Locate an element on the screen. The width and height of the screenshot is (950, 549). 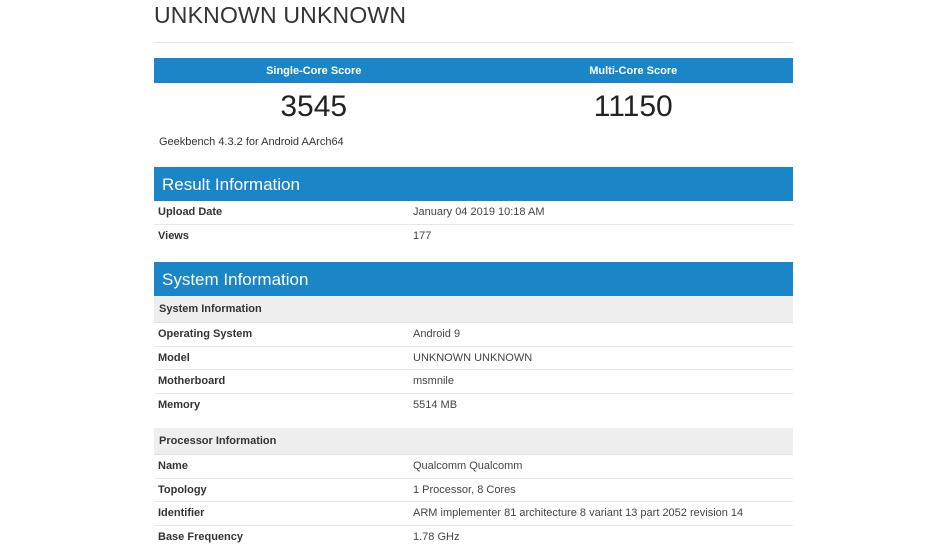
row-key: Memory is located at coordinates (179, 404).